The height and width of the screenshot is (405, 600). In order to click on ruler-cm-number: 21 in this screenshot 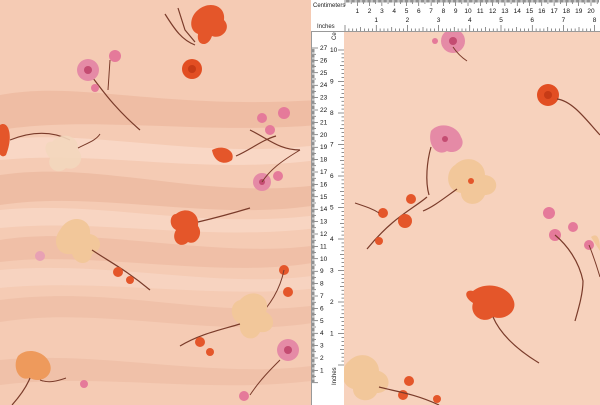, I will do `click(324, 122)`.